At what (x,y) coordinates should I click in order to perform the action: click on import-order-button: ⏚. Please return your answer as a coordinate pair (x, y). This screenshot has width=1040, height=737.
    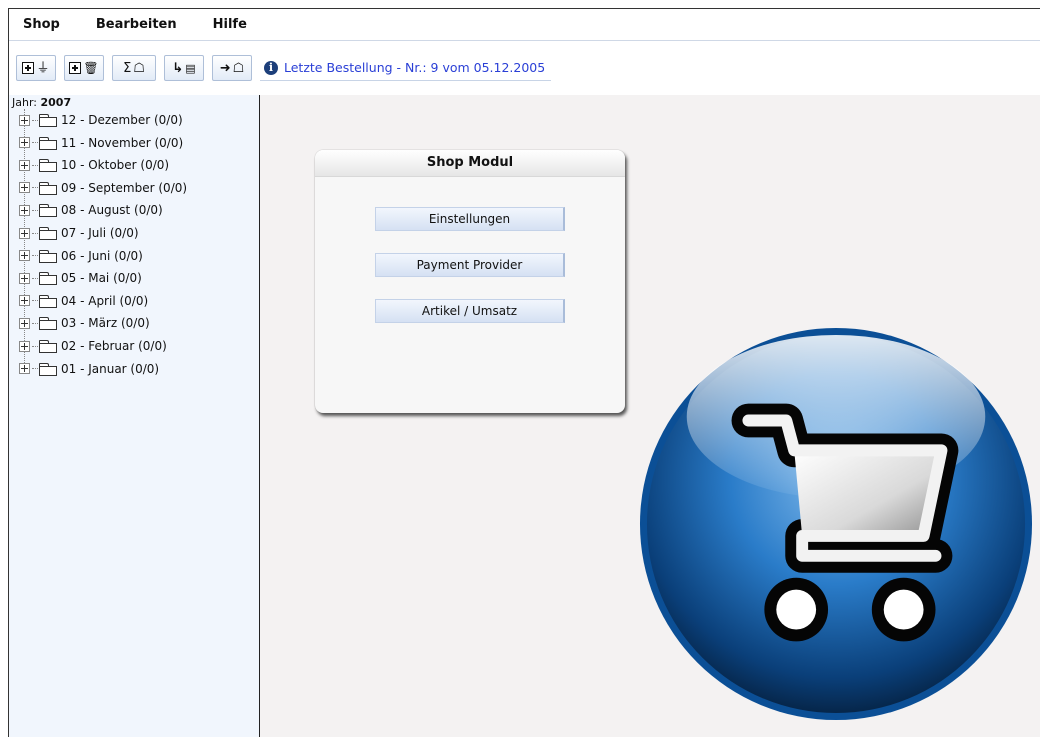
    Looking at the image, I should click on (36, 68).